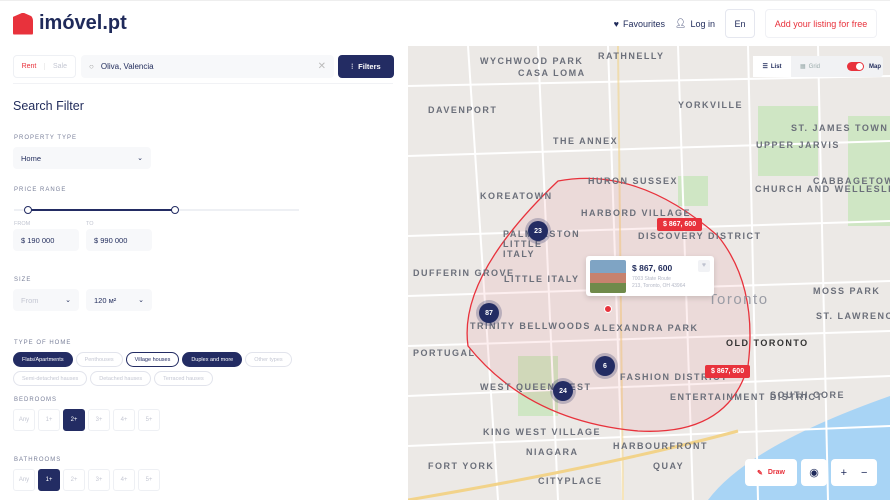 Image resolution: width=890 pixels, height=500 pixels. Describe the element at coordinates (631, 56) in the screenshot. I see `map-label: RATHNELLY` at that location.